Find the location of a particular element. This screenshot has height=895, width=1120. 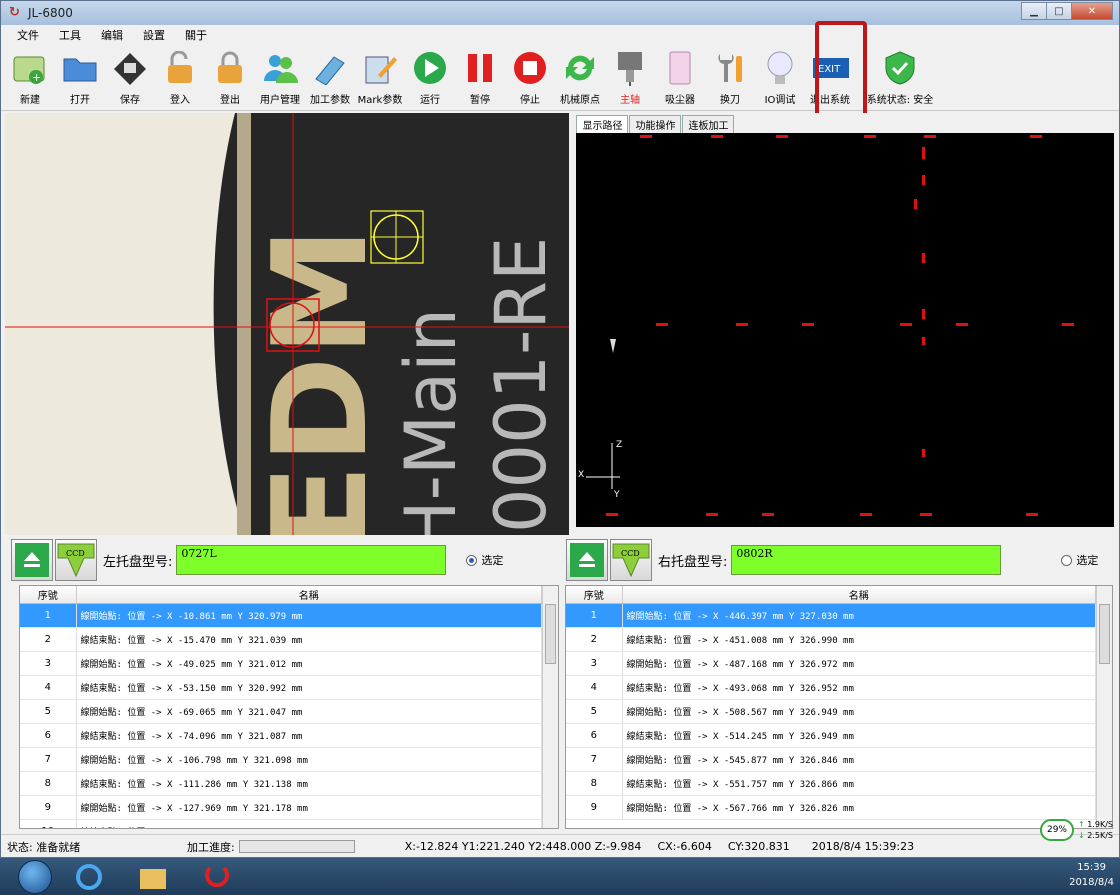

window-title: JL-6800 is located at coordinates (50, 13).